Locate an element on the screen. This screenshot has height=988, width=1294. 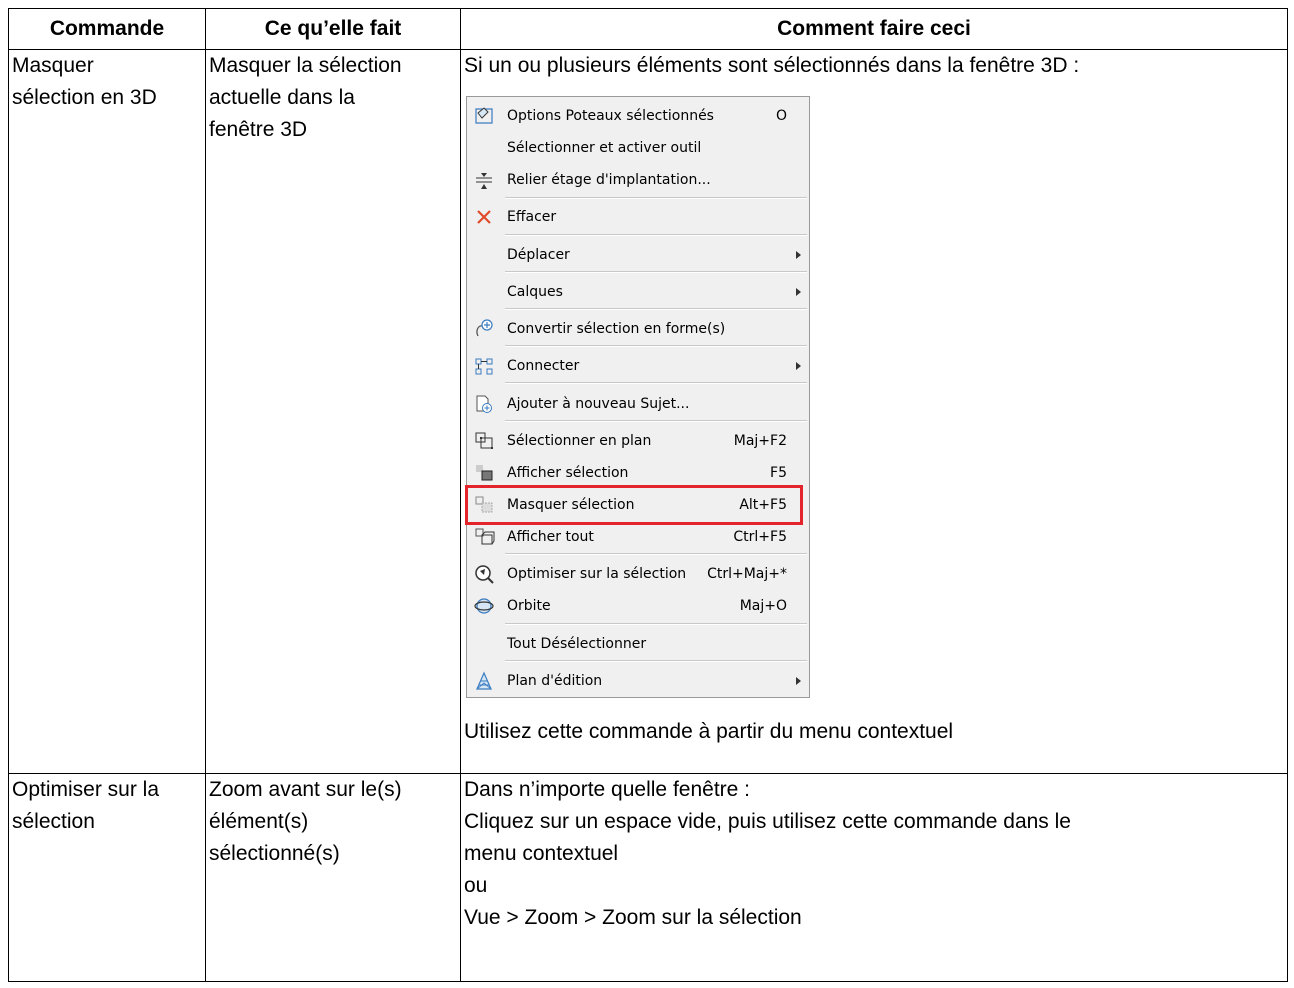
menu-item-shortcut: Maj+O is located at coordinates (763, 606).